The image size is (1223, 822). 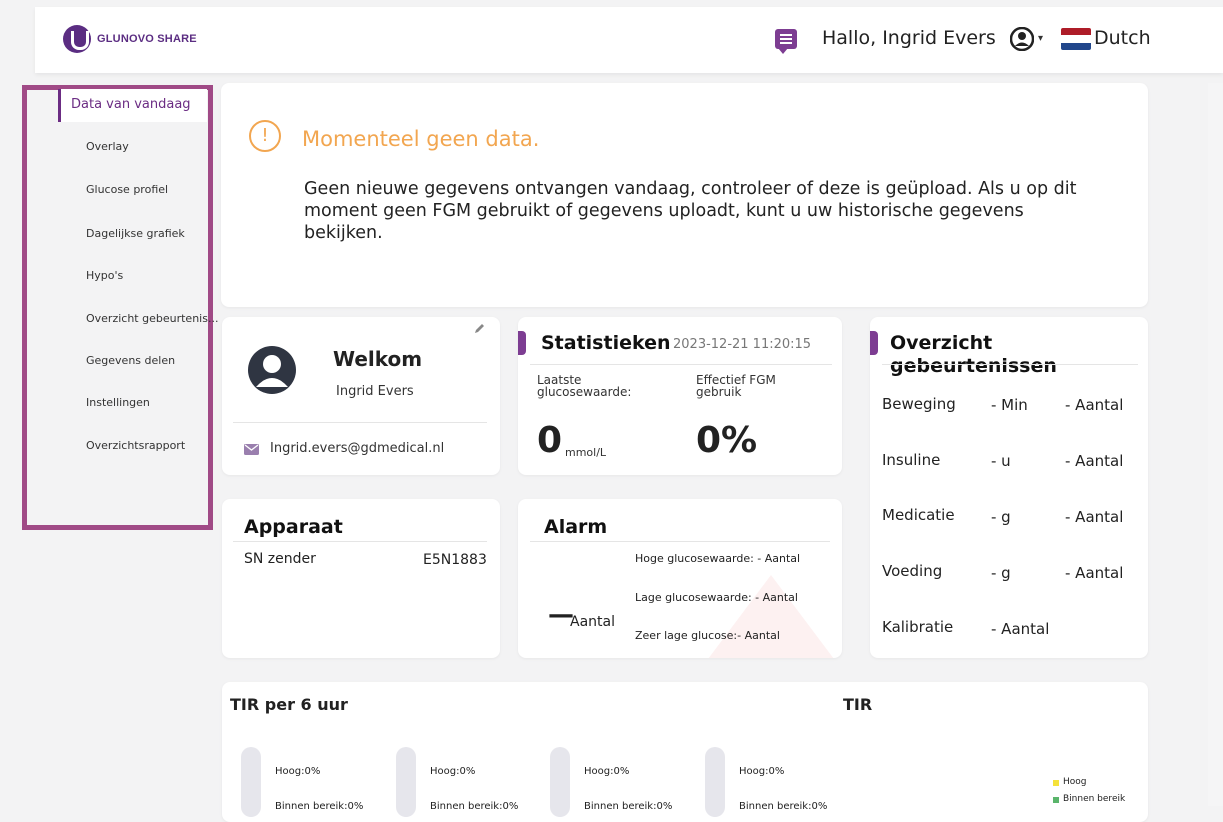 I want to click on effective-fgm-value: 0%, so click(x=727, y=440).